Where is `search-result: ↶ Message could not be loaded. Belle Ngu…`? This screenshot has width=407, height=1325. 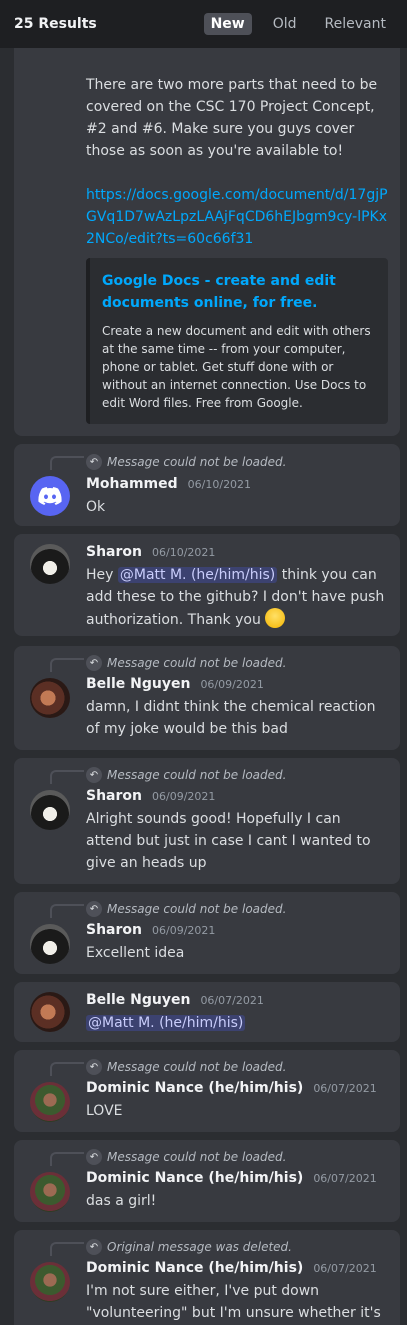 search-result: ↶ Message could not be loaded. Belle Ngu… is located at coordinates (207, 698).